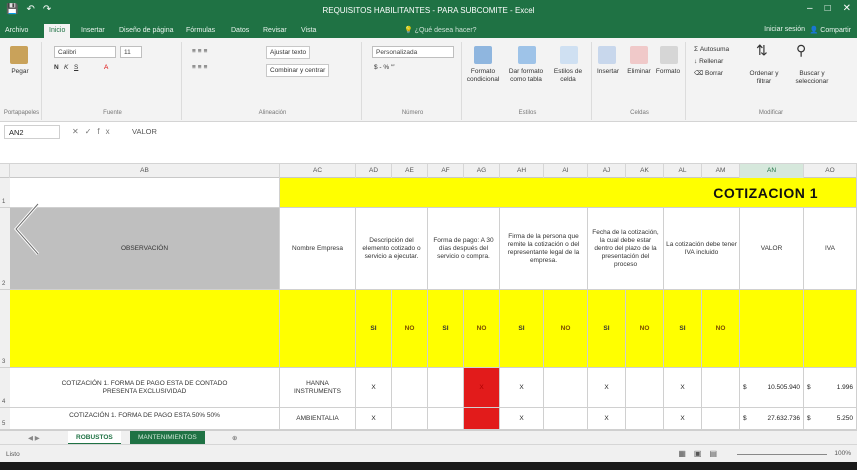  Describe the element at coordinates (308, 31) in the screenshot. I see `tab-vista: Vista` at that location.